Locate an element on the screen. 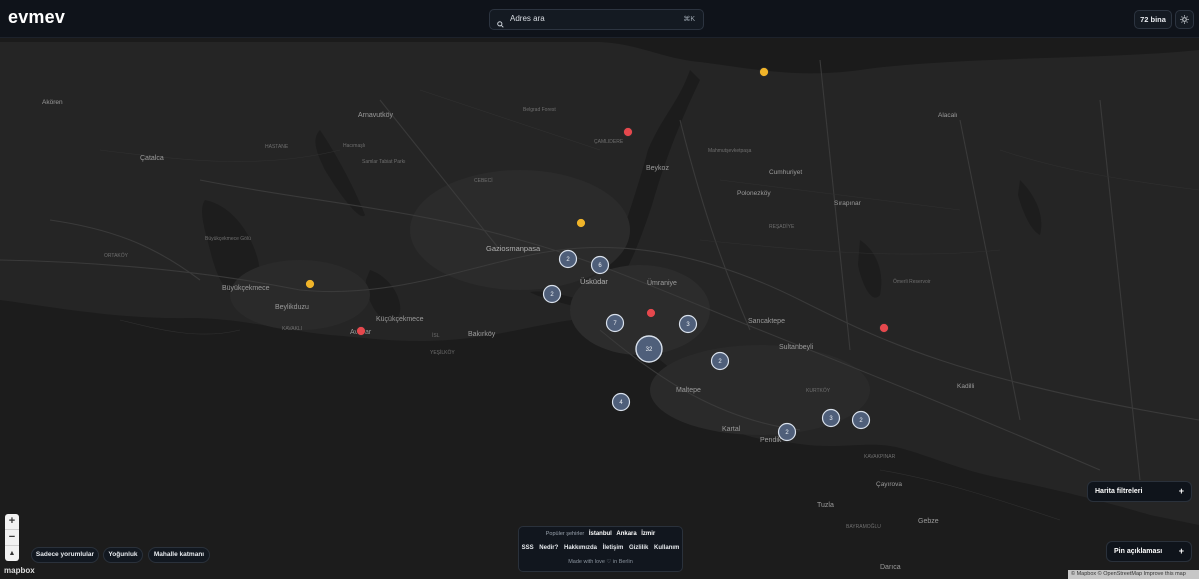  label-samlar: Samlar Tabiat Parkı is located at coordinates (384, 162).